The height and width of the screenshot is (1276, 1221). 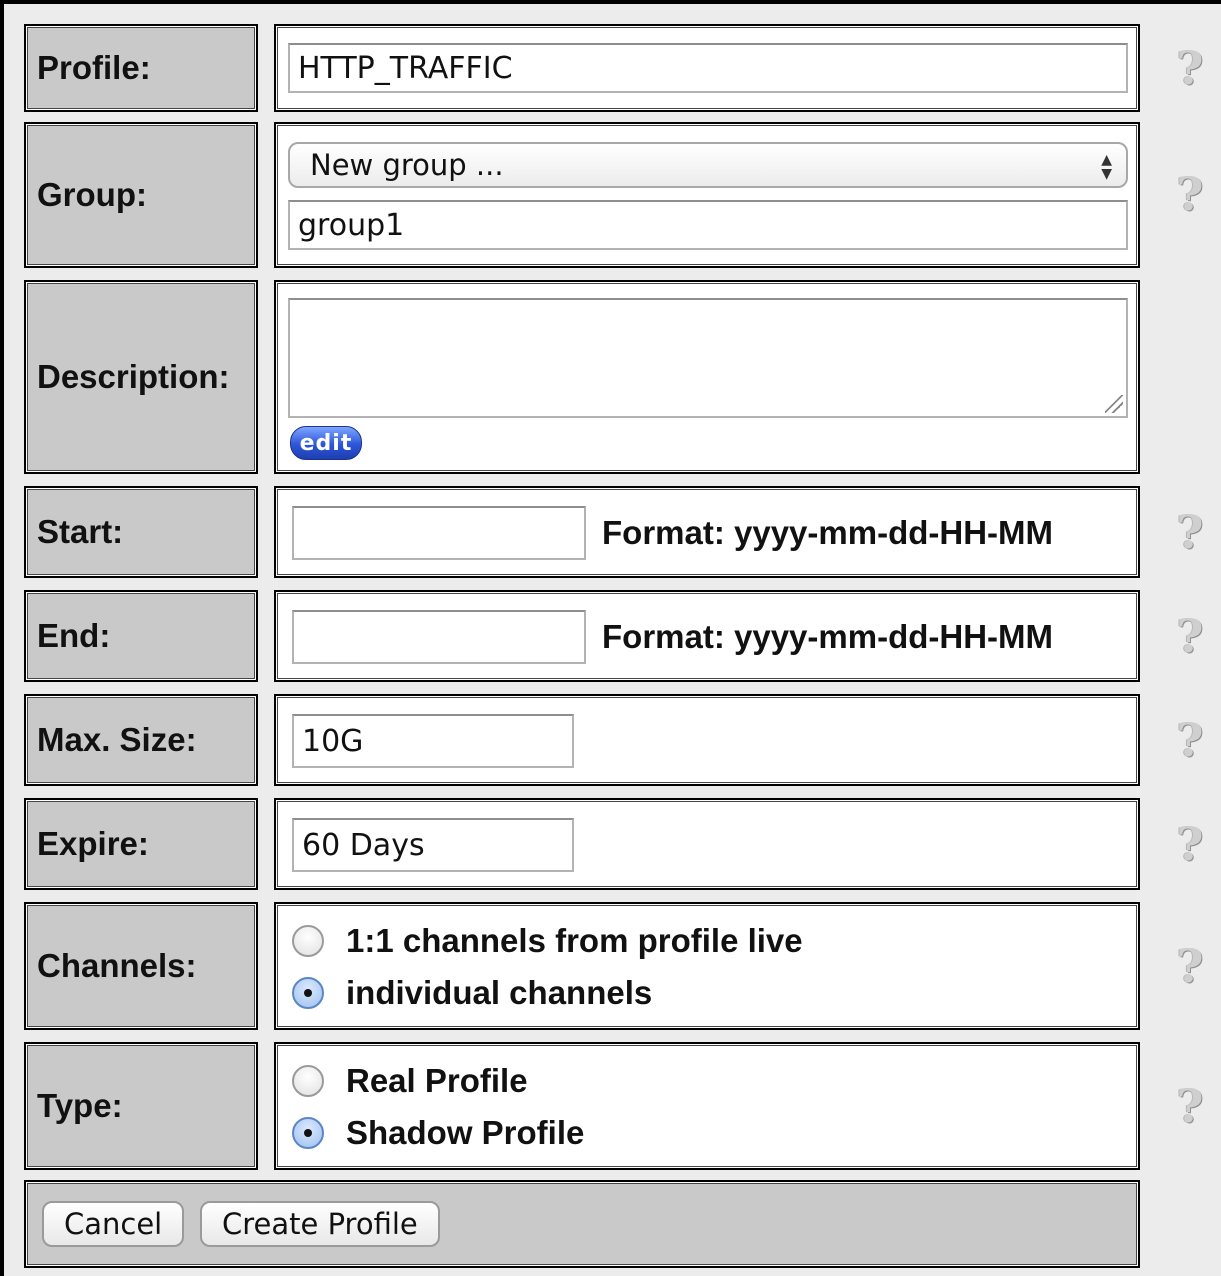 What do you see at coordinates (320, 1224) in the screenshot?
I see `create-profile-button: Create Profile` at bounding box center [320, 1224].